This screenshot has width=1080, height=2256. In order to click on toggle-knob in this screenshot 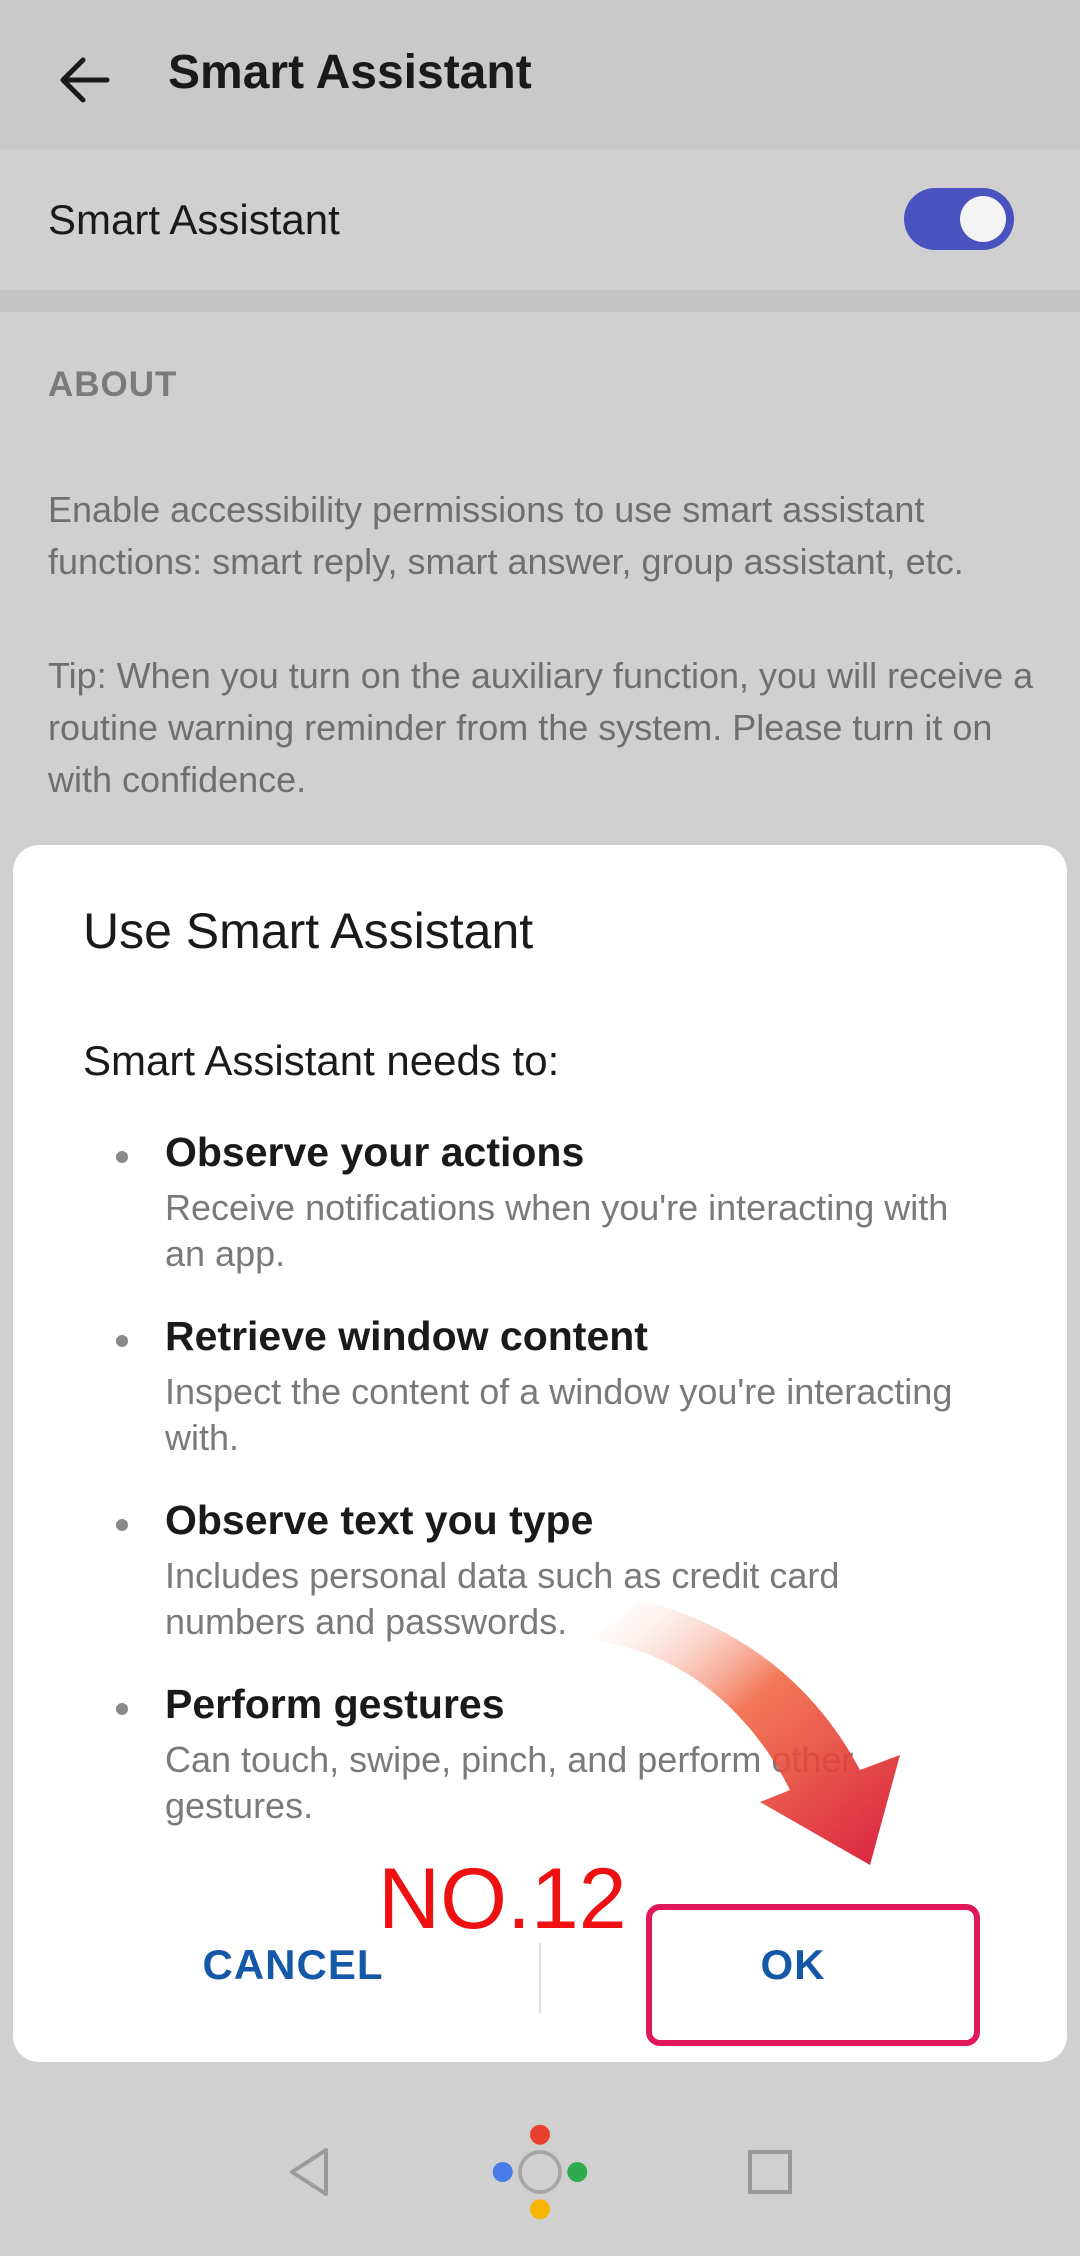, I will do `click(983, 219)`.